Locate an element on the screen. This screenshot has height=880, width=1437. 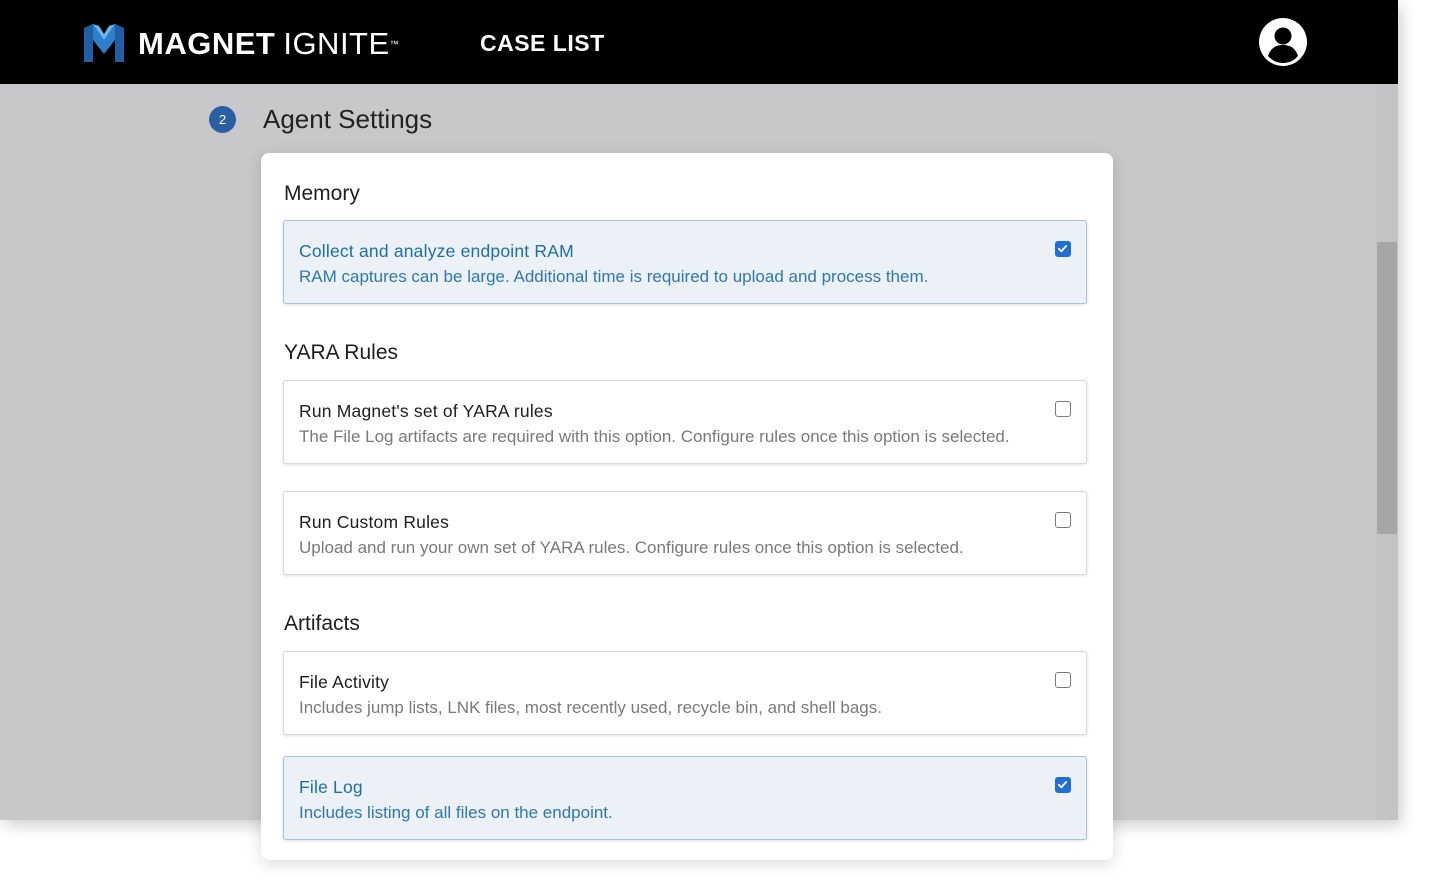
checkbox-custom-rules is located at coordinates (1063, 520).